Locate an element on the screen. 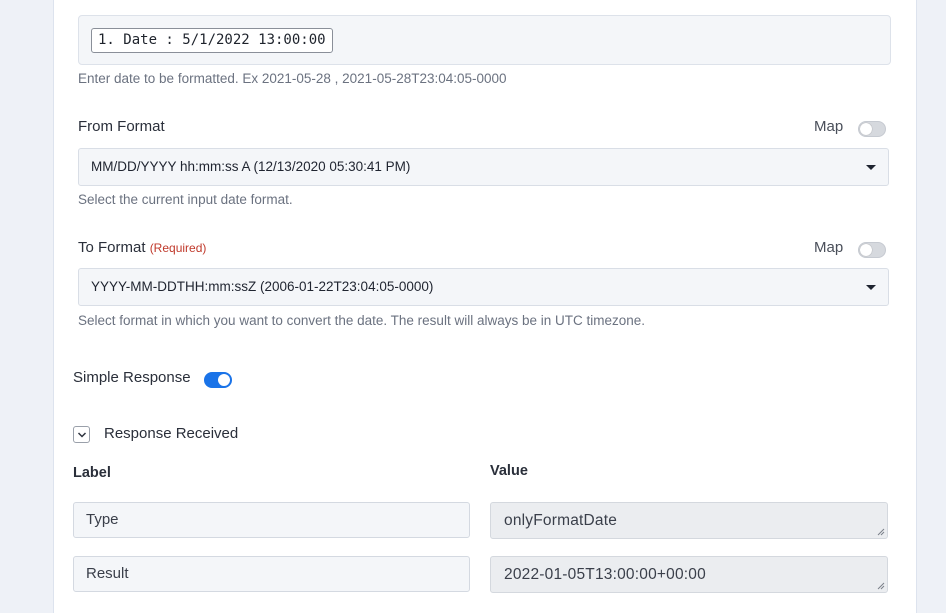  to-format-label: To Format is located at coordinates (112, 247).